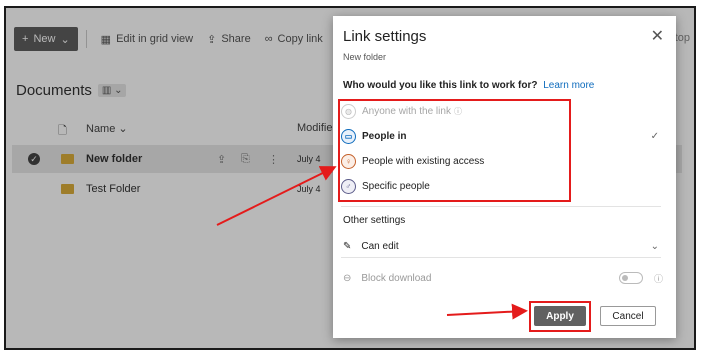  What do you see at coordinates (374, 220) in the screenshot?
I see `other-settings-heading: Other settings` at bounding box center [374, 220].